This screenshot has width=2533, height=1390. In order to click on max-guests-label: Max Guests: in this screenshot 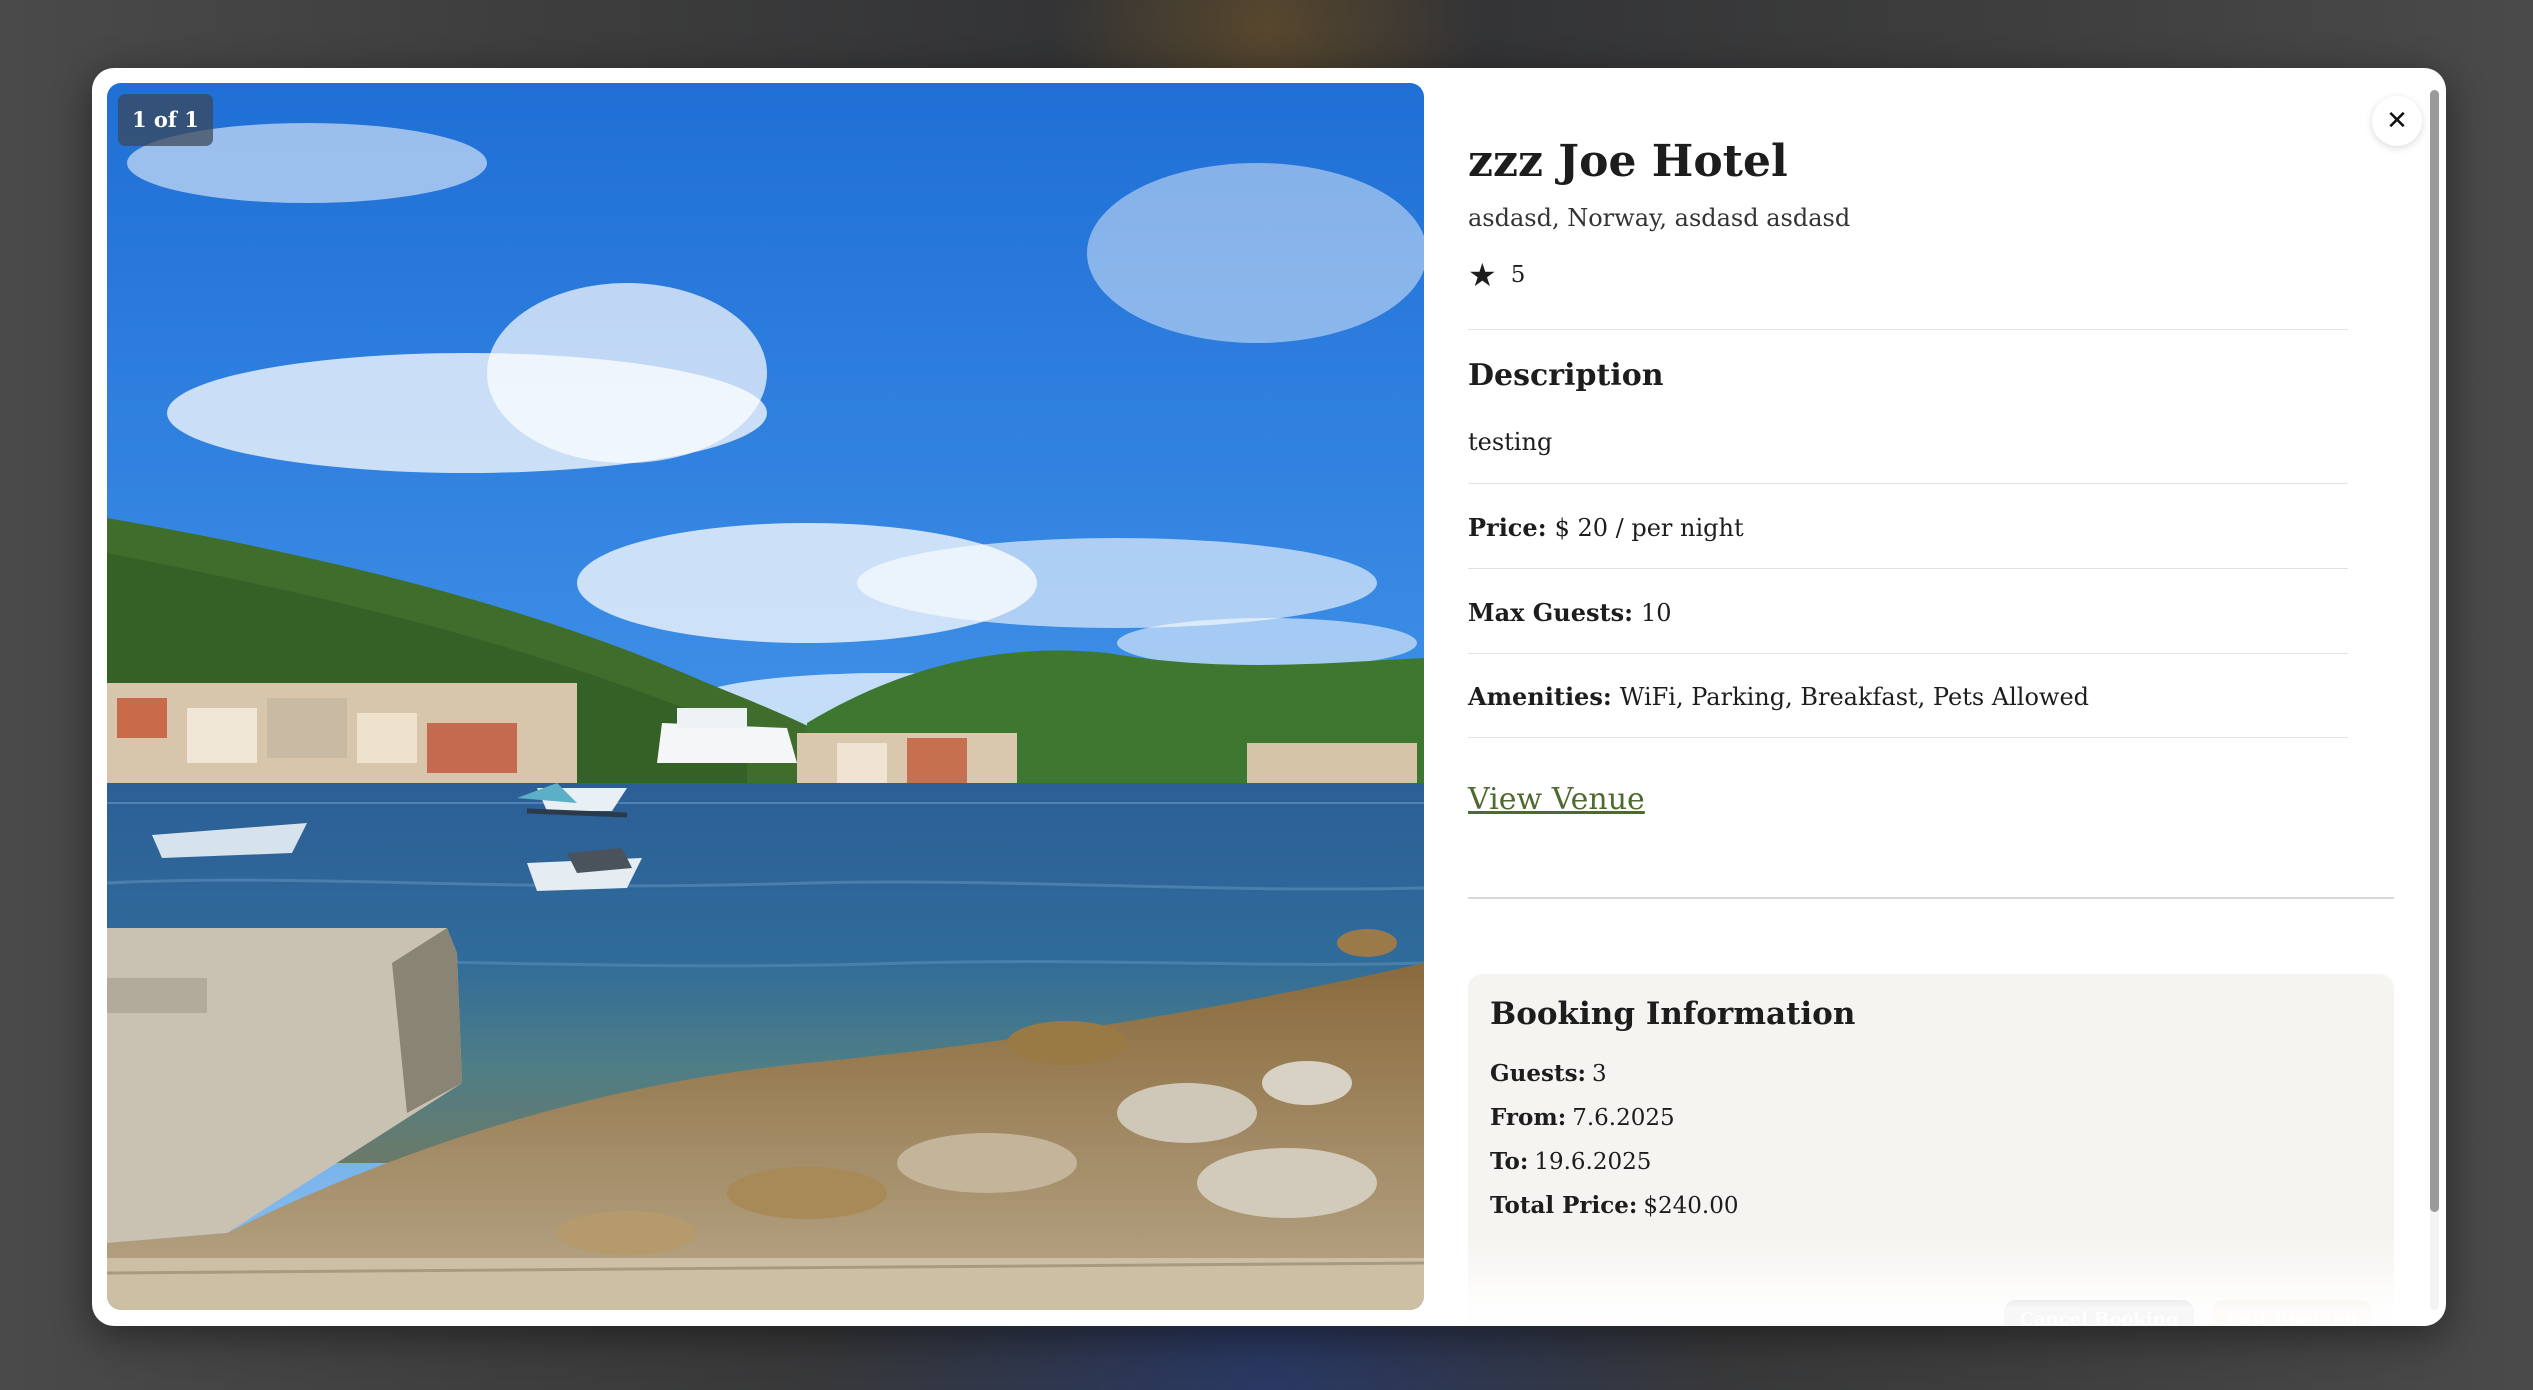, I will do `click(1550, 612)`.